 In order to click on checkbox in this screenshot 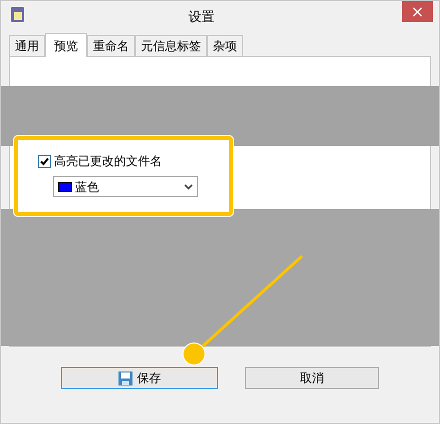, I will do `click(44, 161)`.